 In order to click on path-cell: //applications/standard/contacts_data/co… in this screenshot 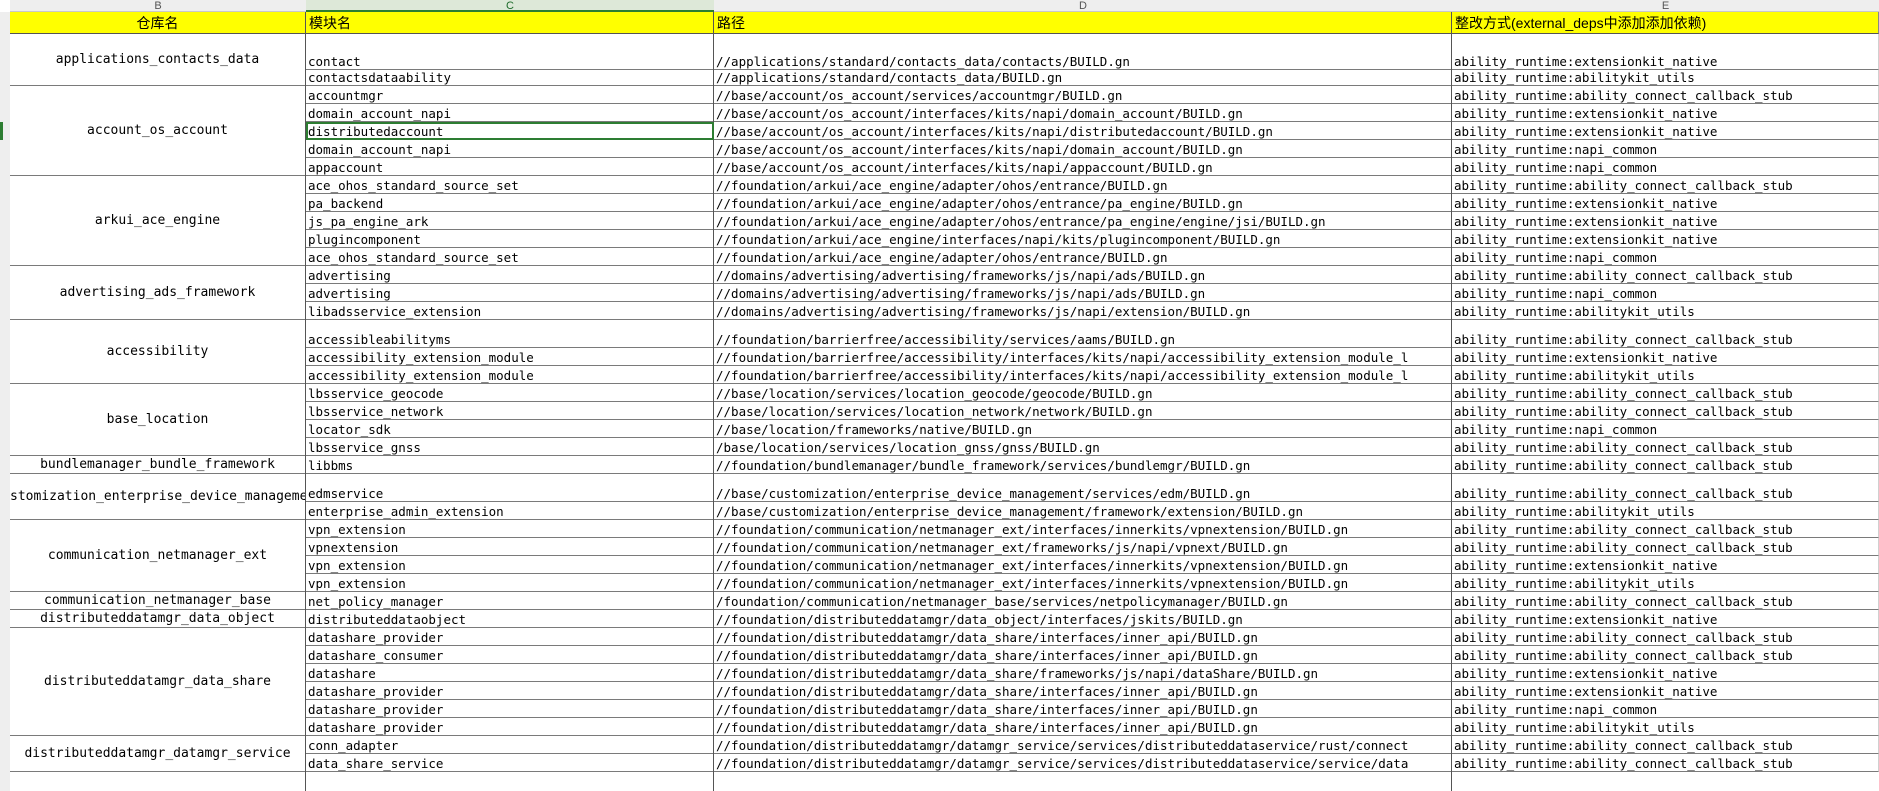, I will do `click(1083, 52)`.